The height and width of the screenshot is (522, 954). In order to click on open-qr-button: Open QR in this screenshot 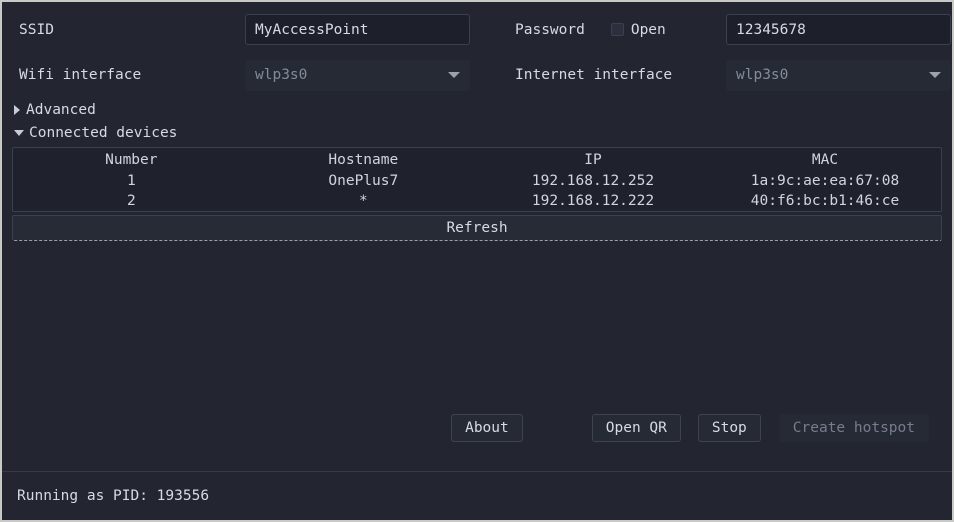, I will do `click(636, 428)`.